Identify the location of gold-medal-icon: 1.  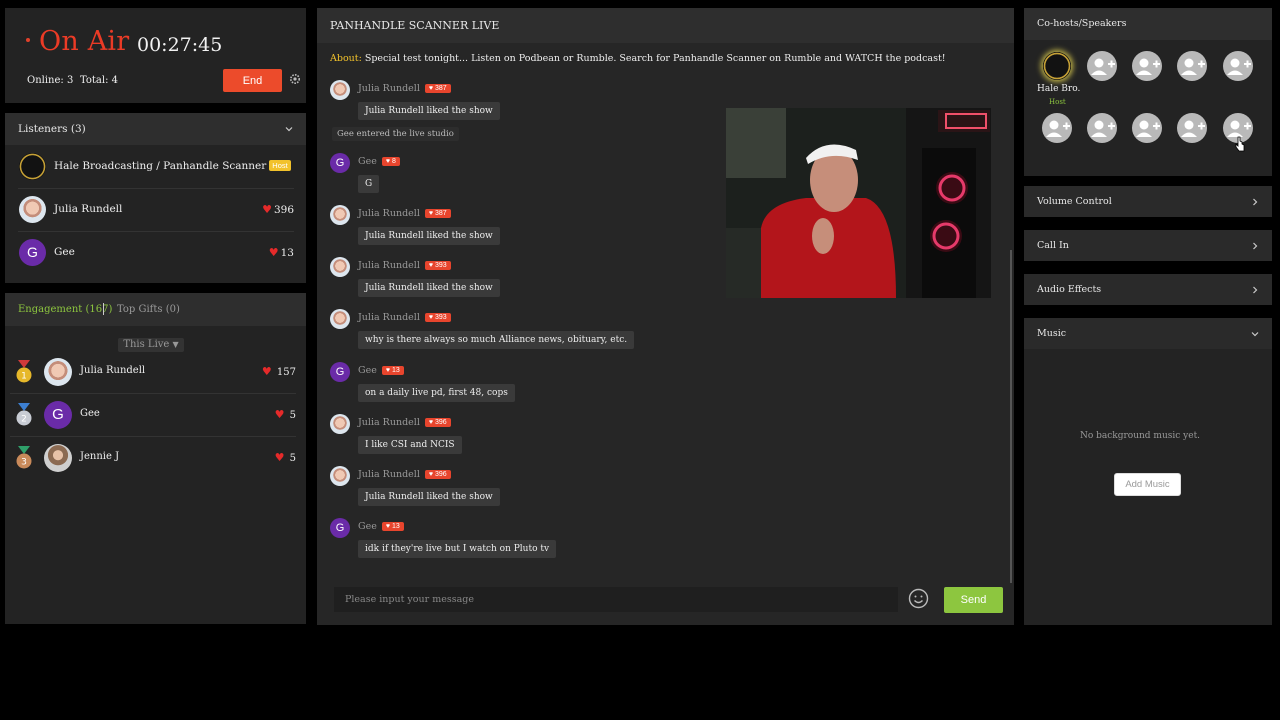
(24, 371).